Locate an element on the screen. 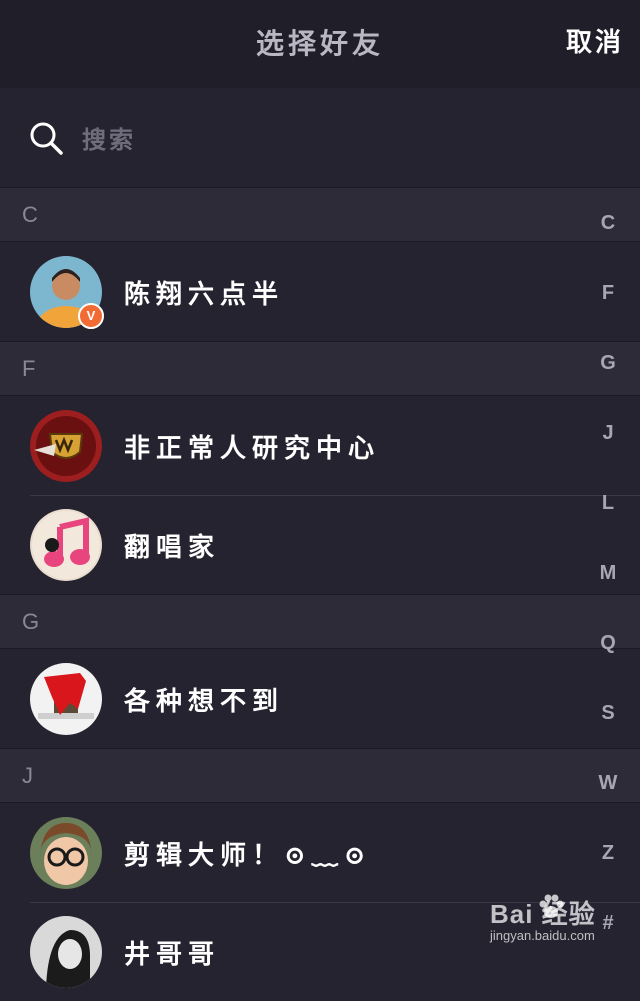  contact-name: 井哥哥 is located at coordinates (172, 955).